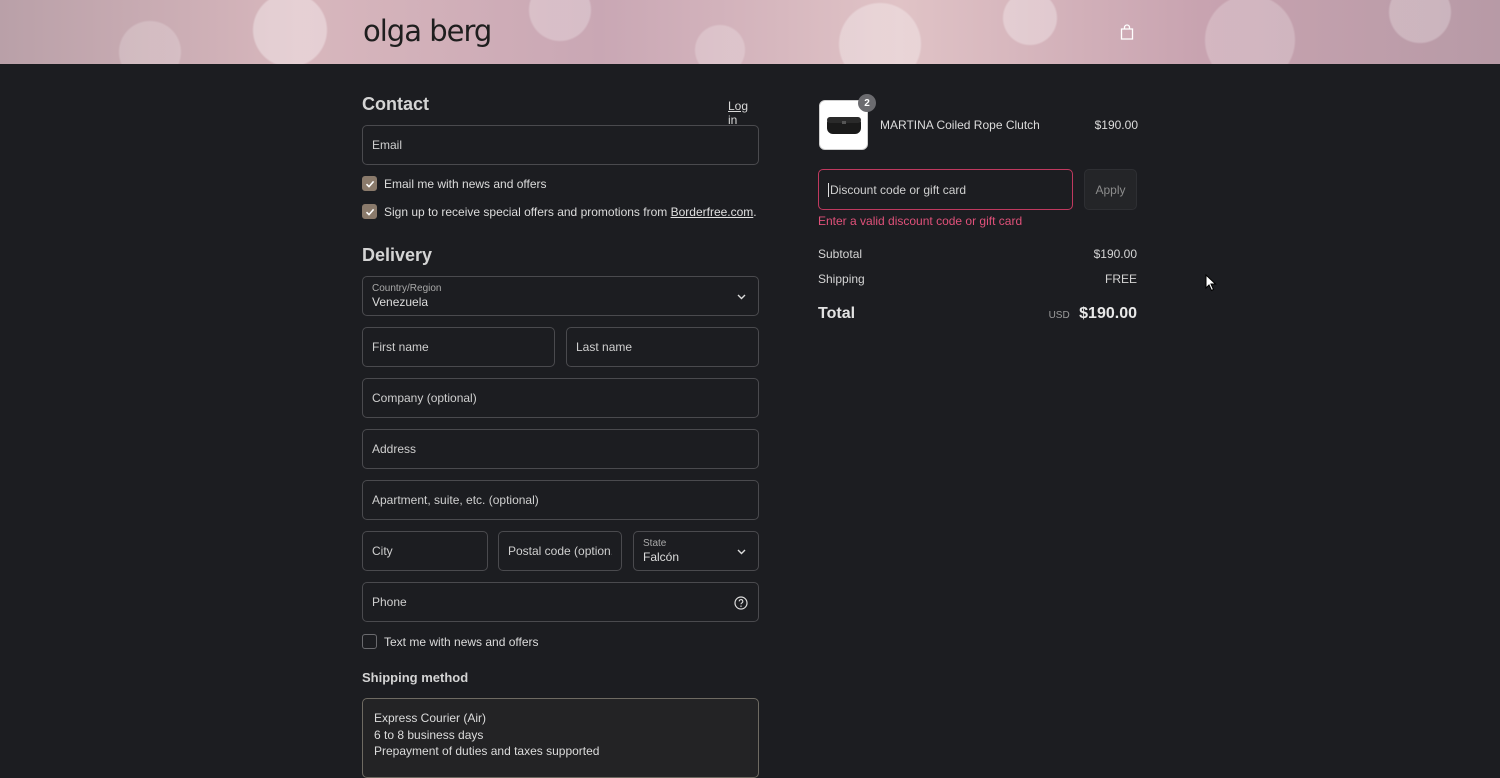 The width and height of the screenshot is (1500, 778). What do you see at coordinates (840, 254) in the screenshot?
I see `subtotal-label: Subtotal` at bounding box center [840, 254].